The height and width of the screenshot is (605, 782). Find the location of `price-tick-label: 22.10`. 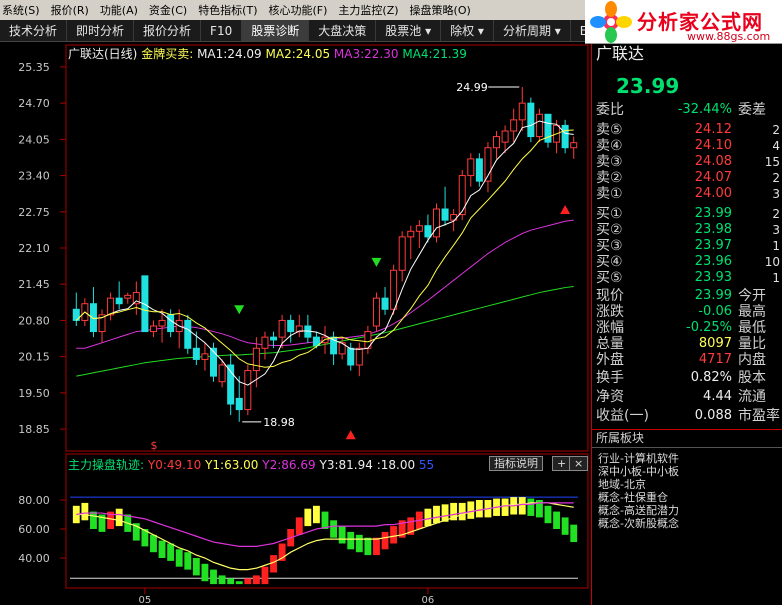

price-tick-label: 22.10 is located at coordinates (34, 248).